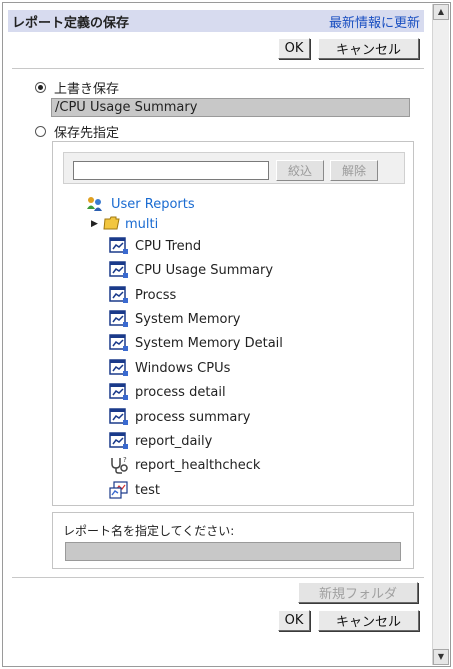 The height and width of the screenshot is (669, 453). Describe the element at coordinates (354, 170) in the screenshot. I see `clear-filter-button: 解除` at that location.